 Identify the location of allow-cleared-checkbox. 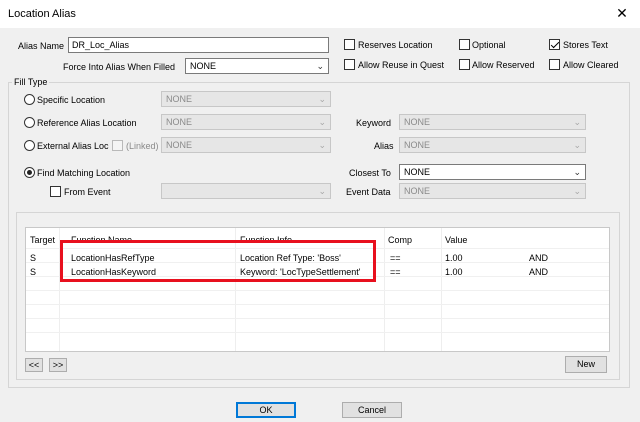
(554, 64).